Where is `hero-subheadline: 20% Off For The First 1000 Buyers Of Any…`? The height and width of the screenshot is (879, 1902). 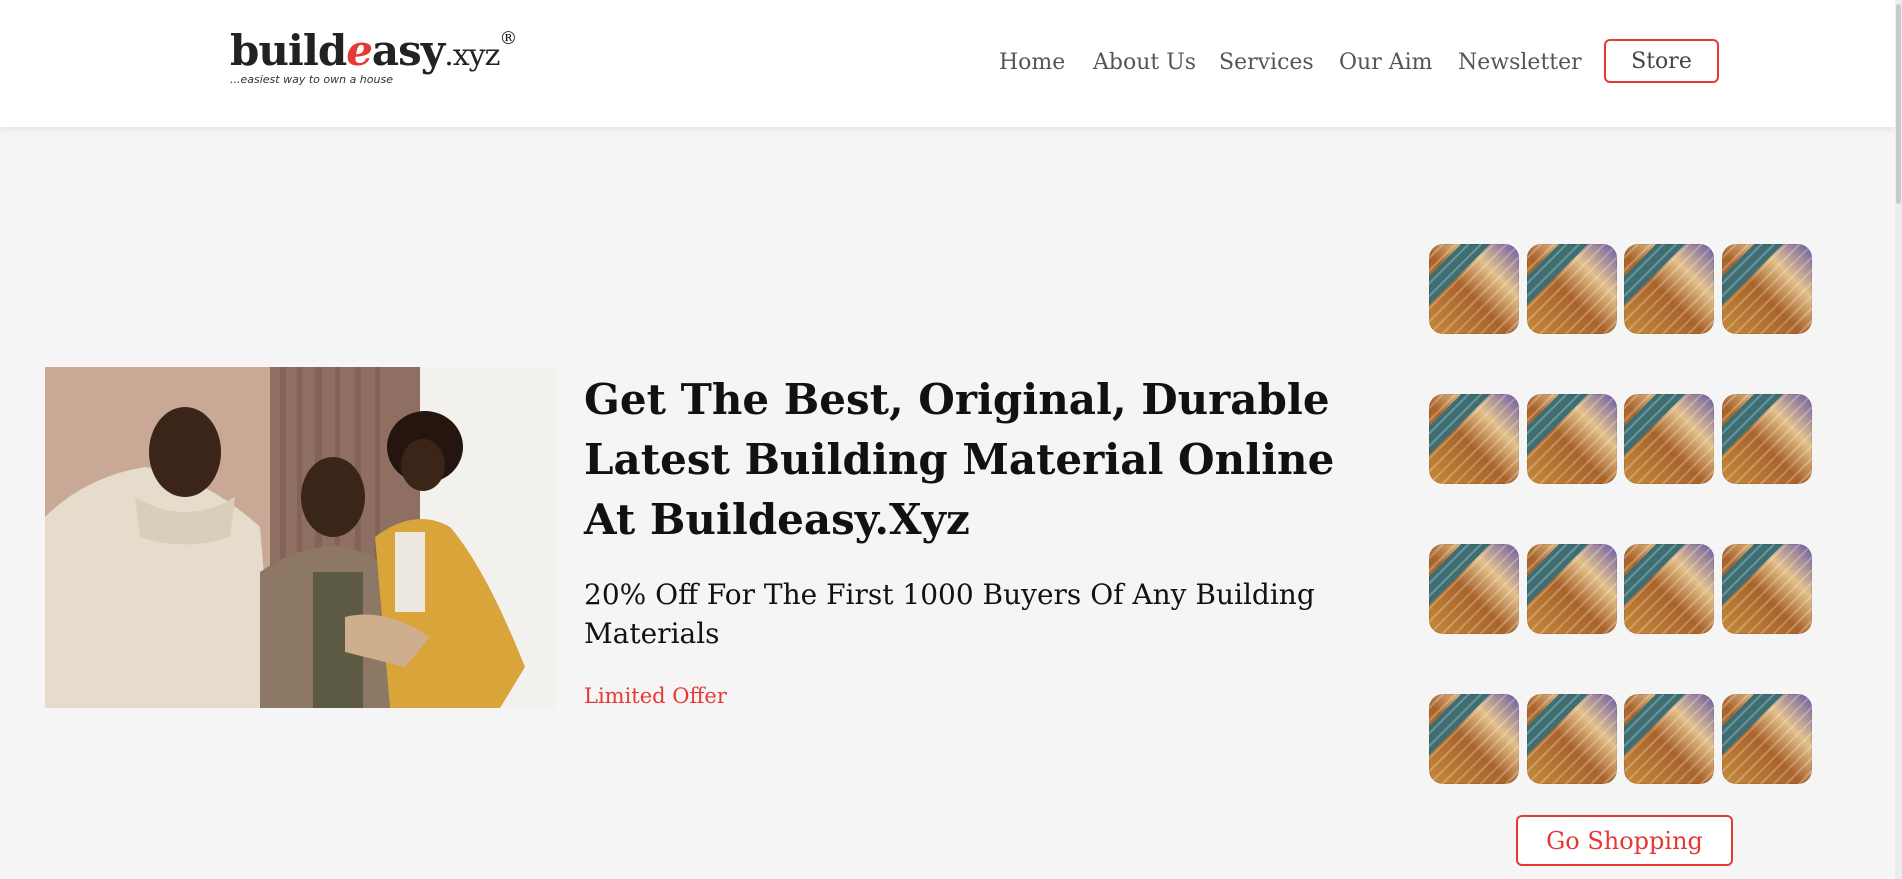
hero-subheadline: 20% Off For The First 1000 Buyers Of Any… is located at coordinates (949, 614).